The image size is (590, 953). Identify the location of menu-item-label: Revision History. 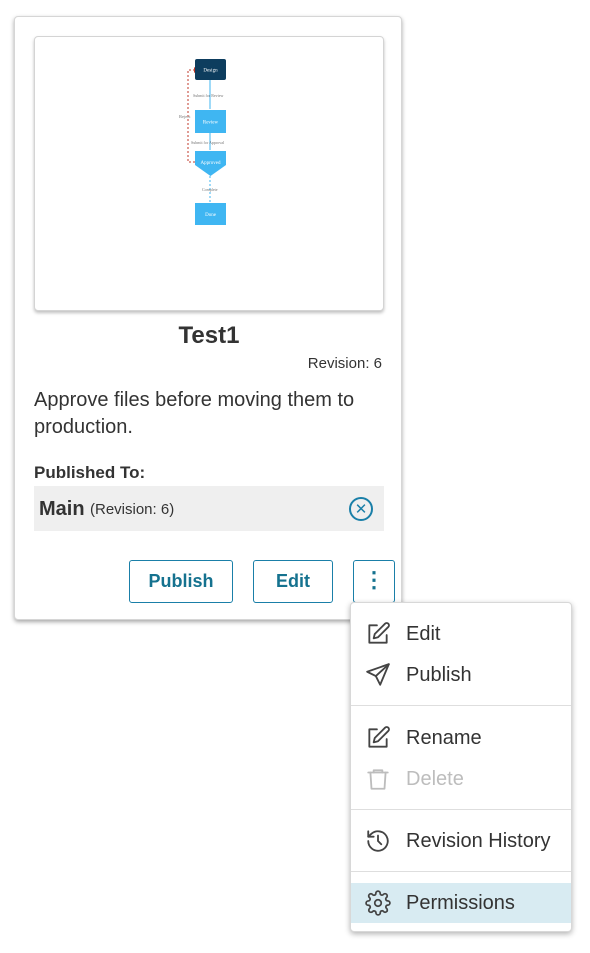
(478, 840).